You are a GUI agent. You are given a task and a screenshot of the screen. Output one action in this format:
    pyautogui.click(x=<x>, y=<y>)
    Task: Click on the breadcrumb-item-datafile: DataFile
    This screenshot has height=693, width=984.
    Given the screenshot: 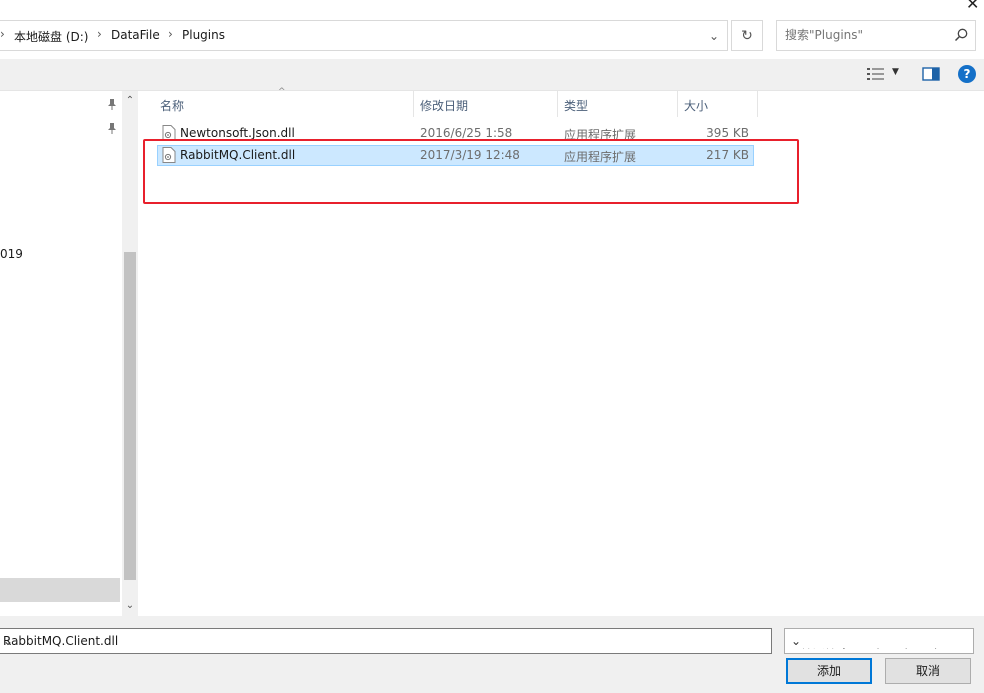 What is the action you would take?
    pyautogui.click(x=135, y=35)
    